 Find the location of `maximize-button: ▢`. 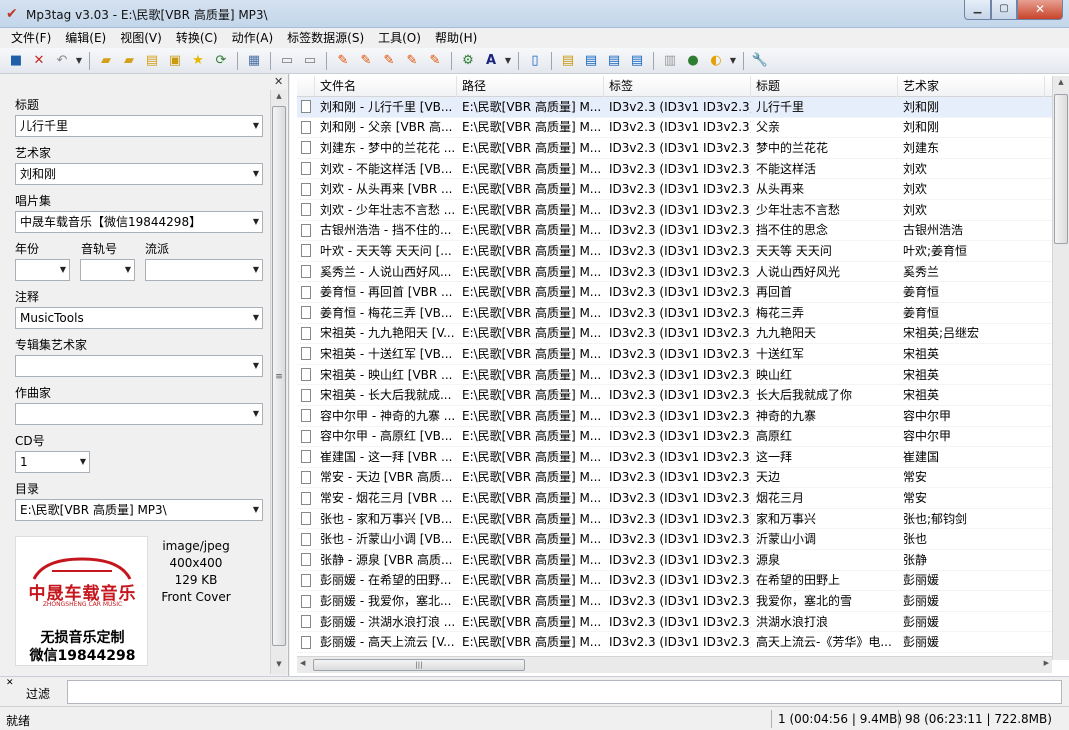

maximize-button: ▢ is located at coordinates (1004, 10).